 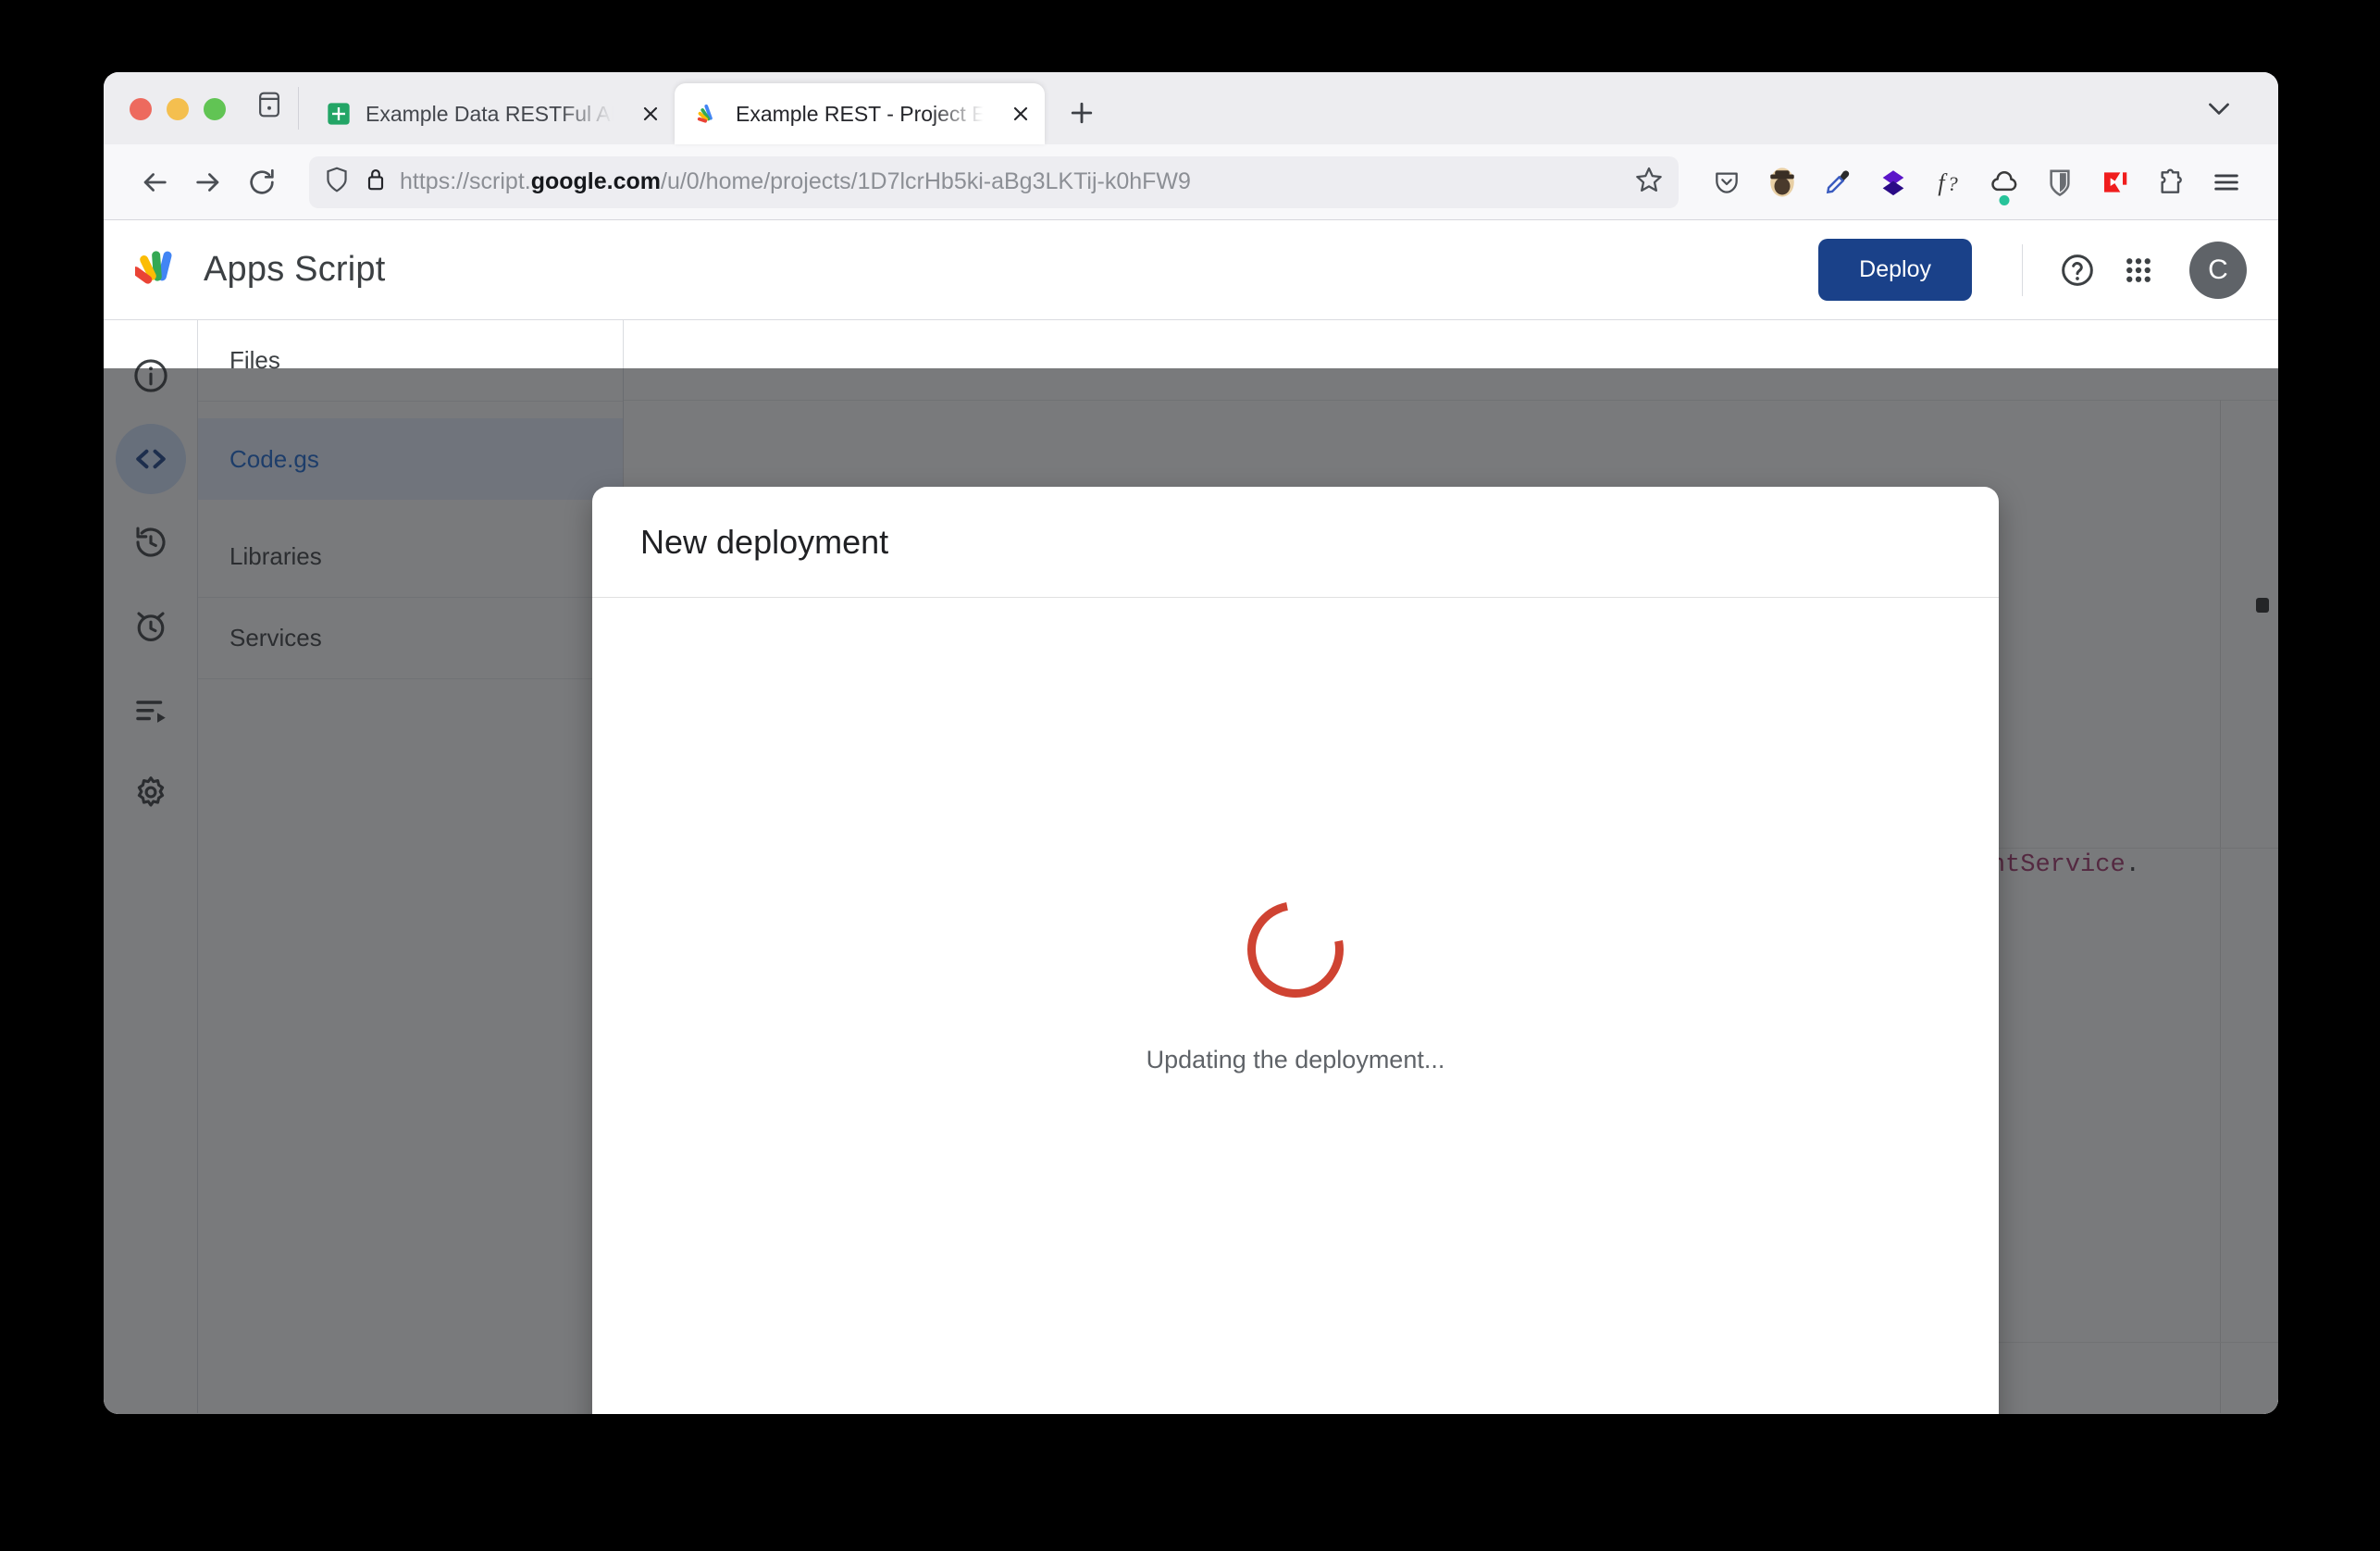 I want to click on google-sheets-icon, so click(x=339, y=114).